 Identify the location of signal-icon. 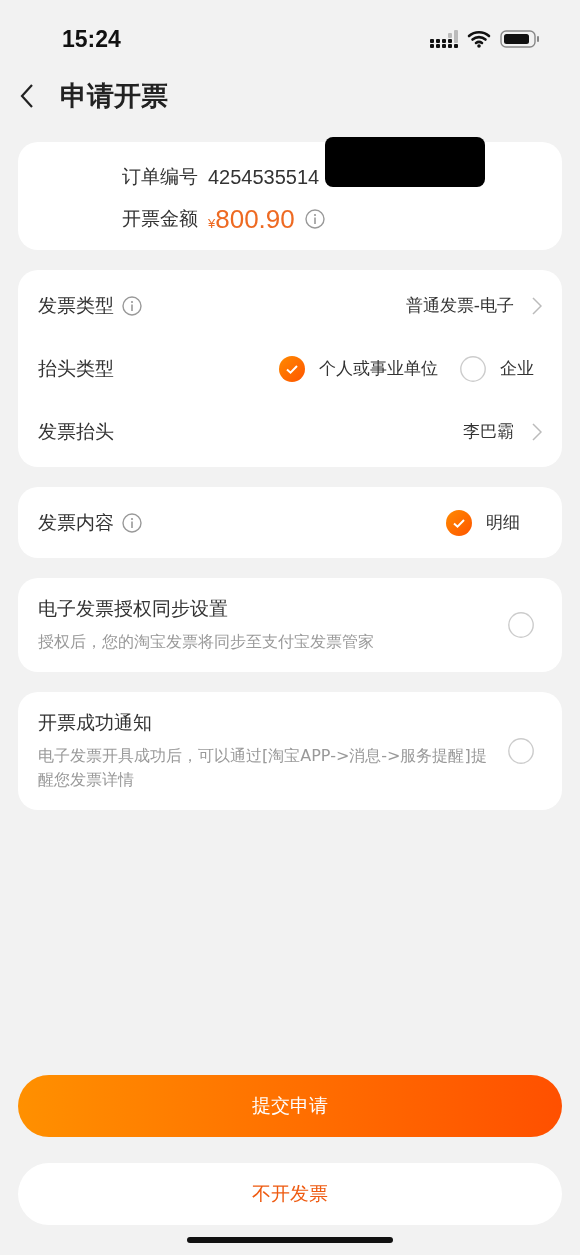
(444, 39).